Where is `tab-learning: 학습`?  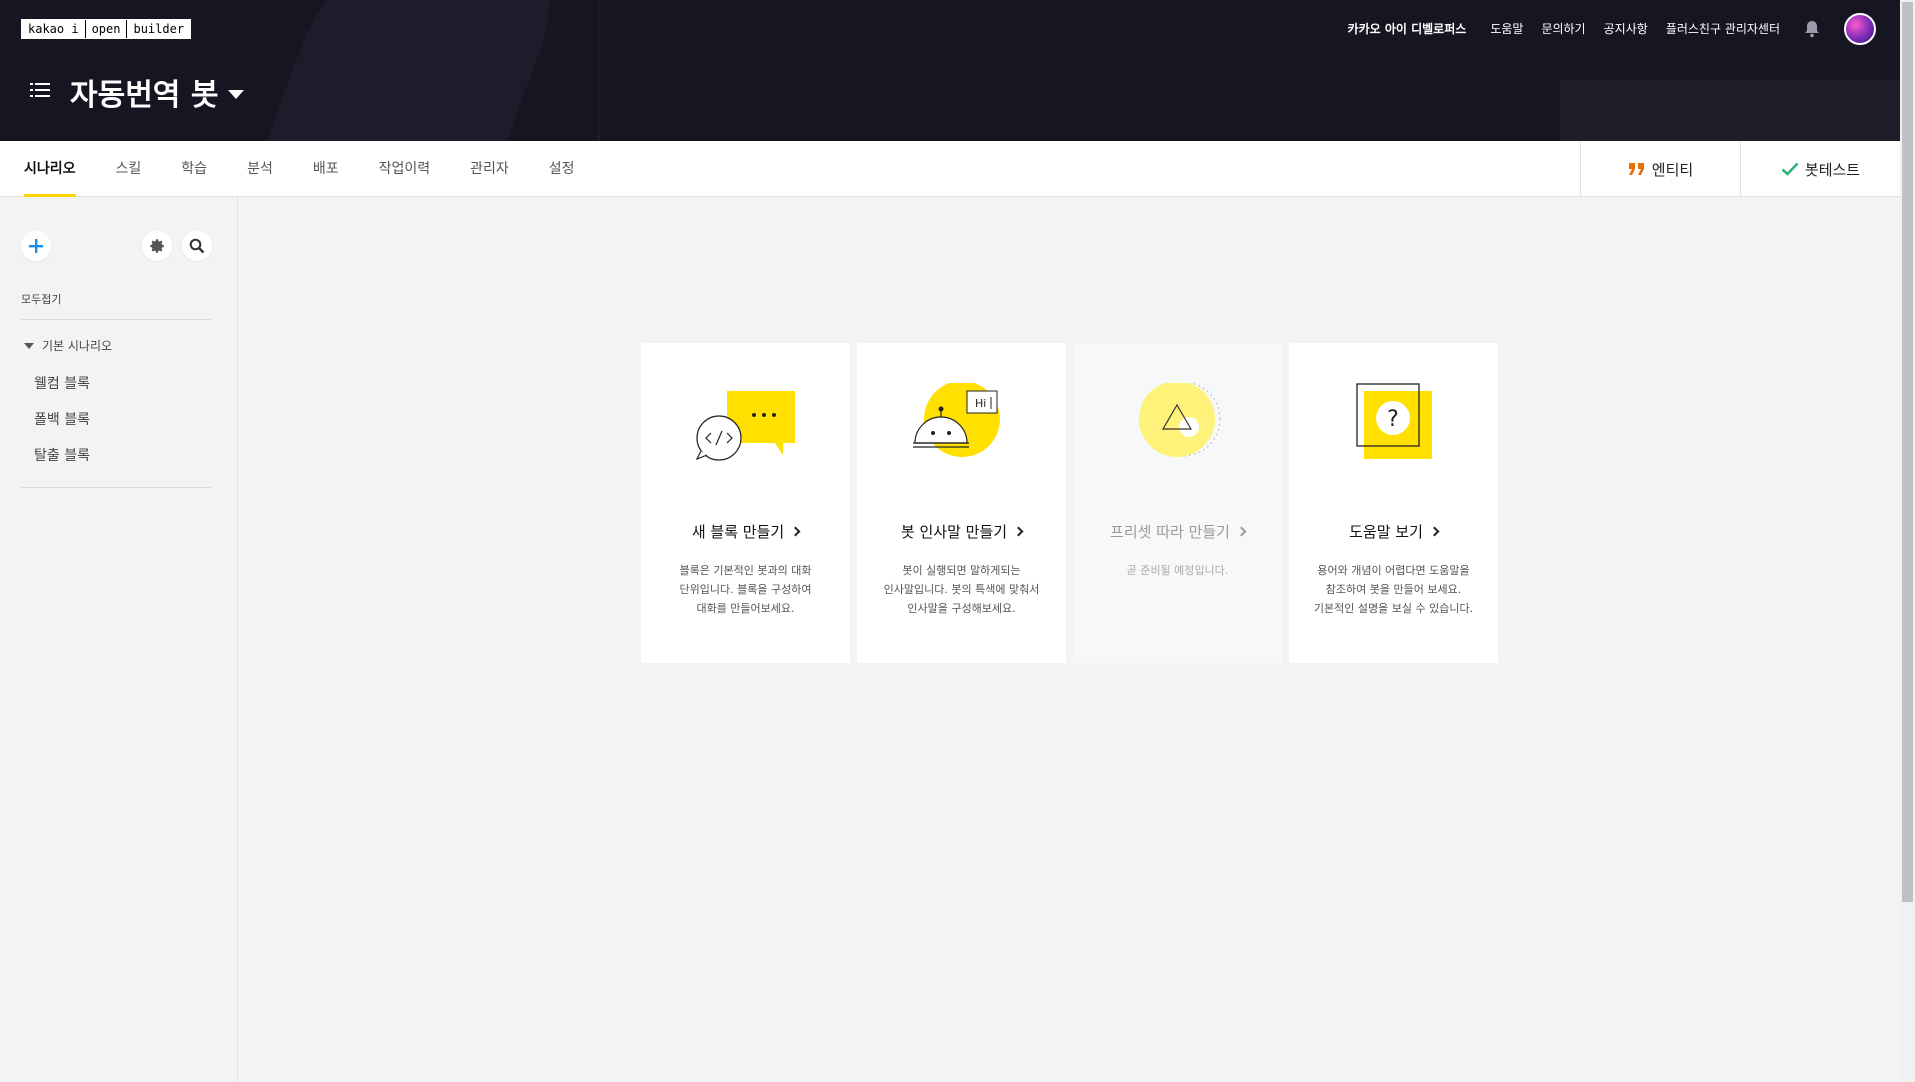 tab-learning: 학습 is located at coordinates (194, 169).